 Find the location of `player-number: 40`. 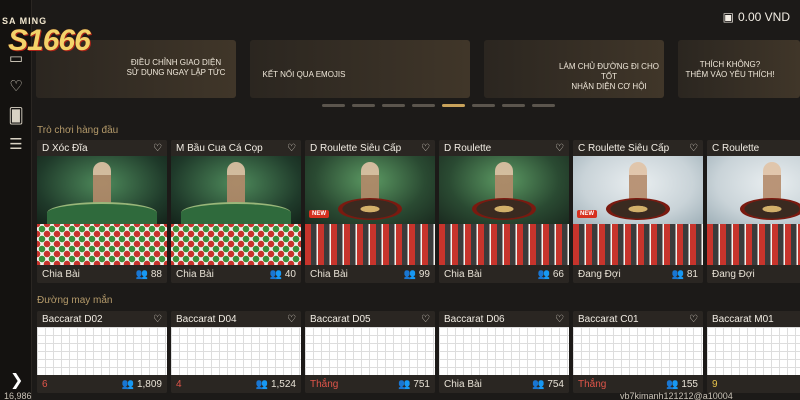

player-number: 40 is located at coordinates (290, 274).